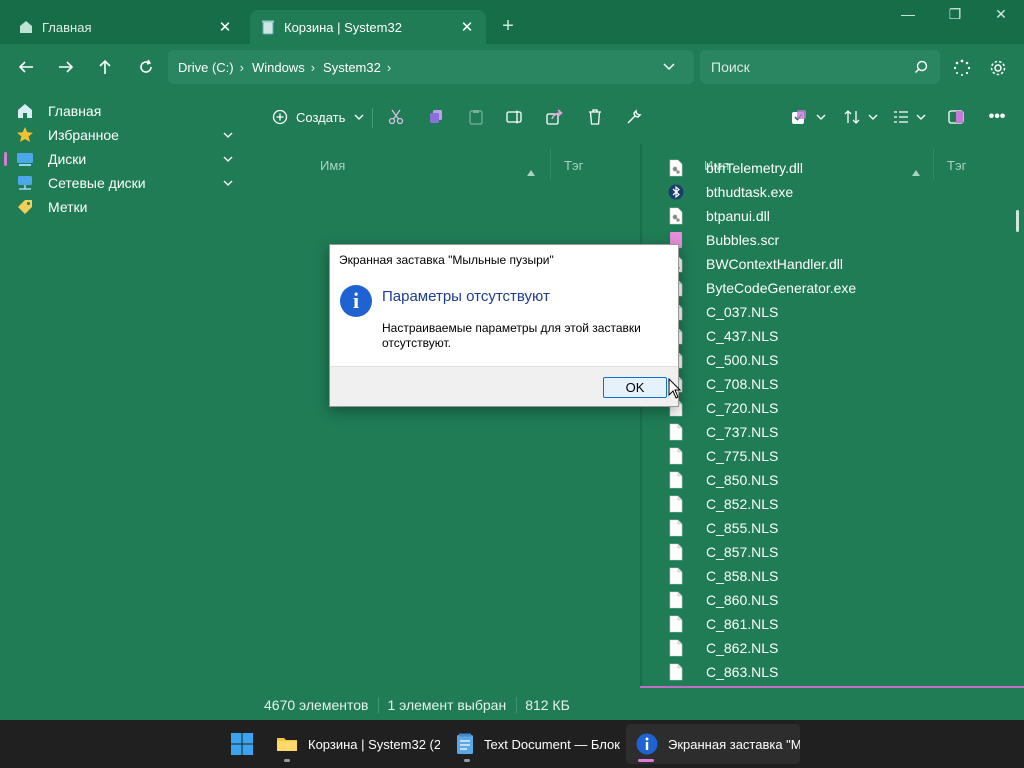 The width and height of the screenshot is (1024, 768). Describe the element at coordinates (833, 216) in the screenshot. I see `file-row: btpanui.dll` at that location.